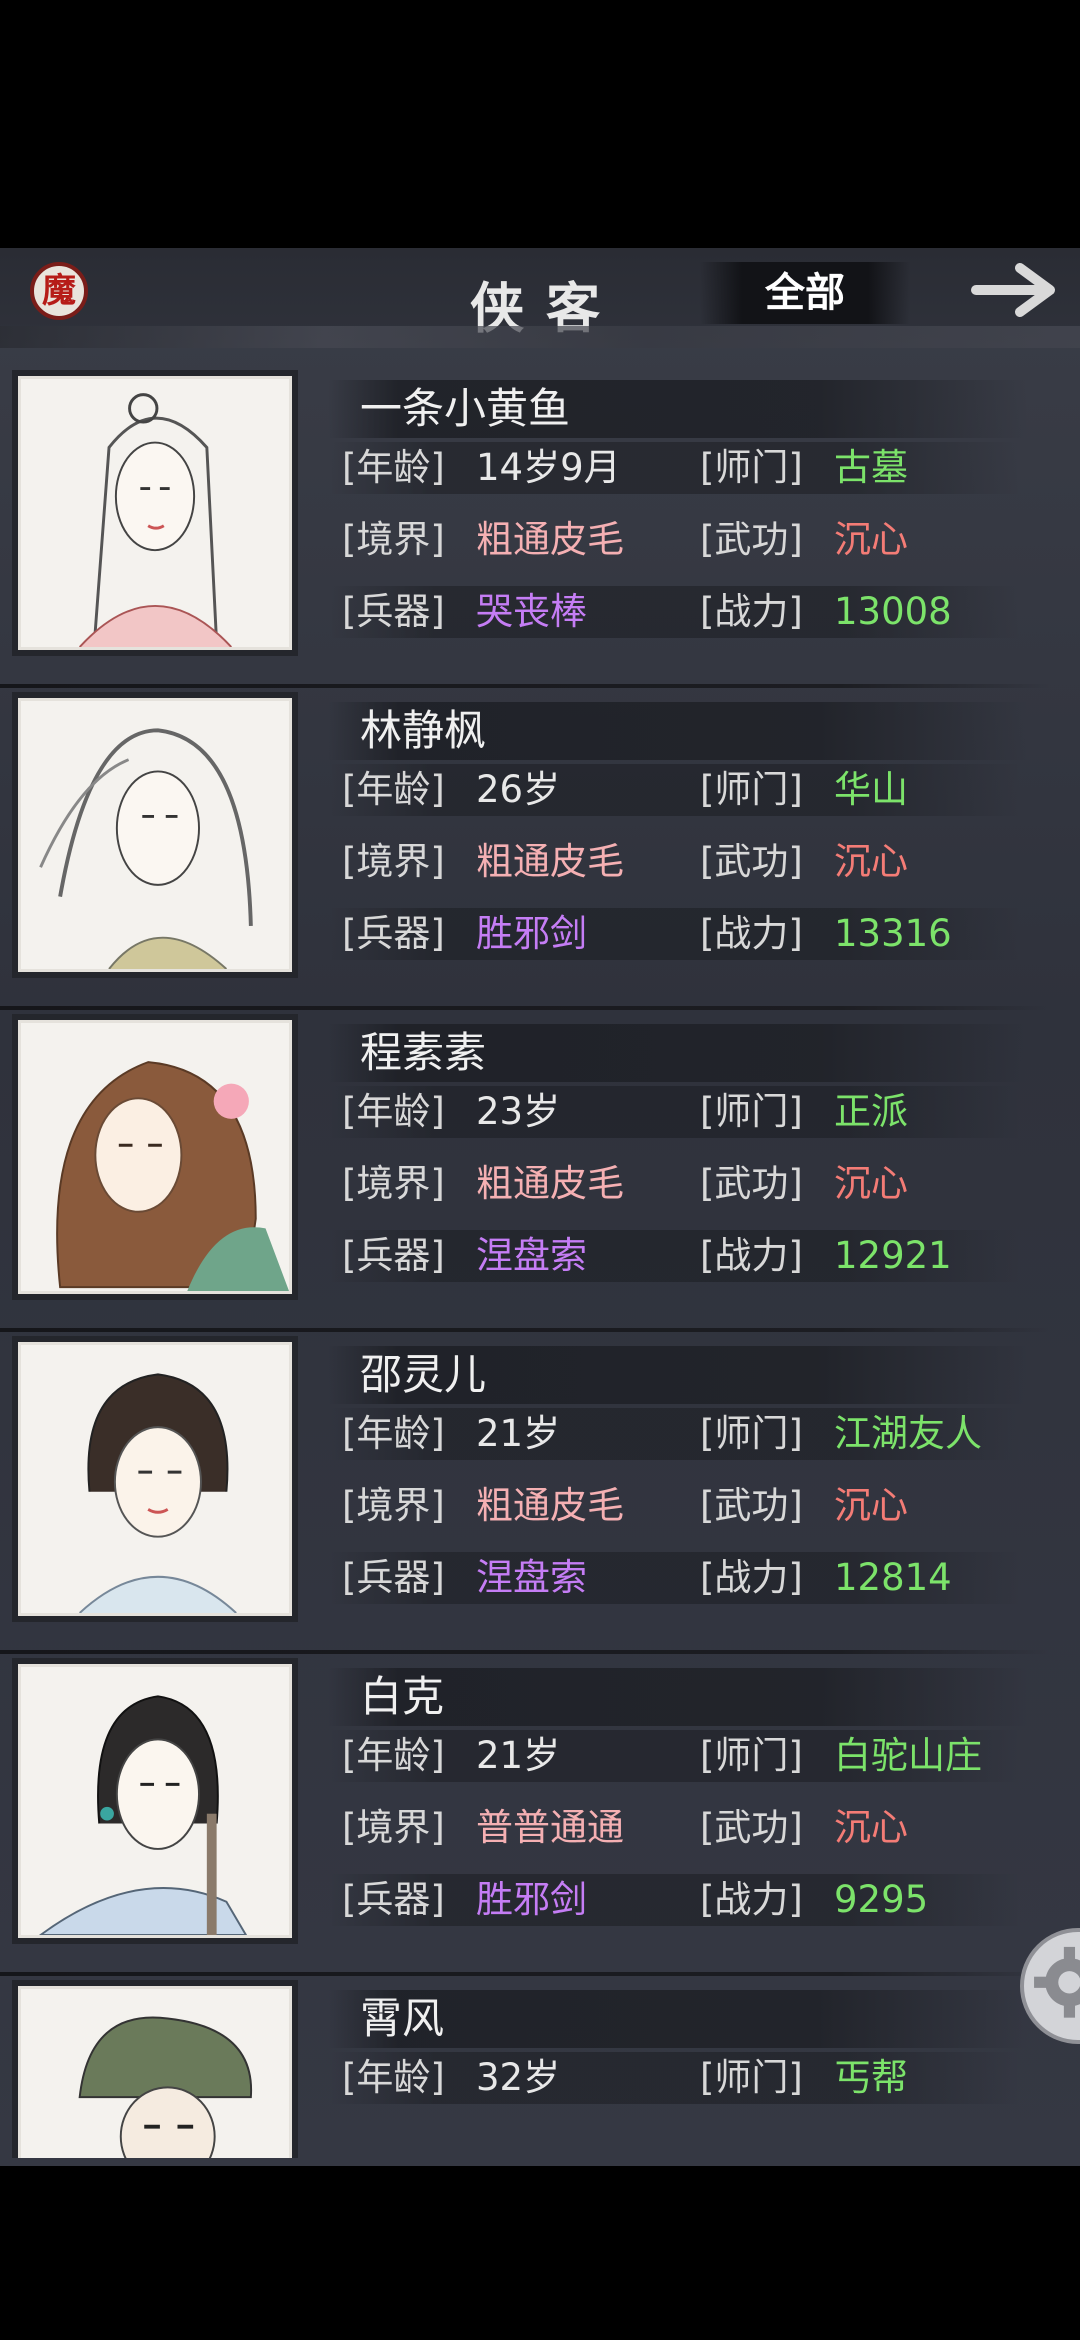 The height and width of the screenshot is (2340, 1080). I want to click on demon-badge-icon: 魔, so click(59, 291).